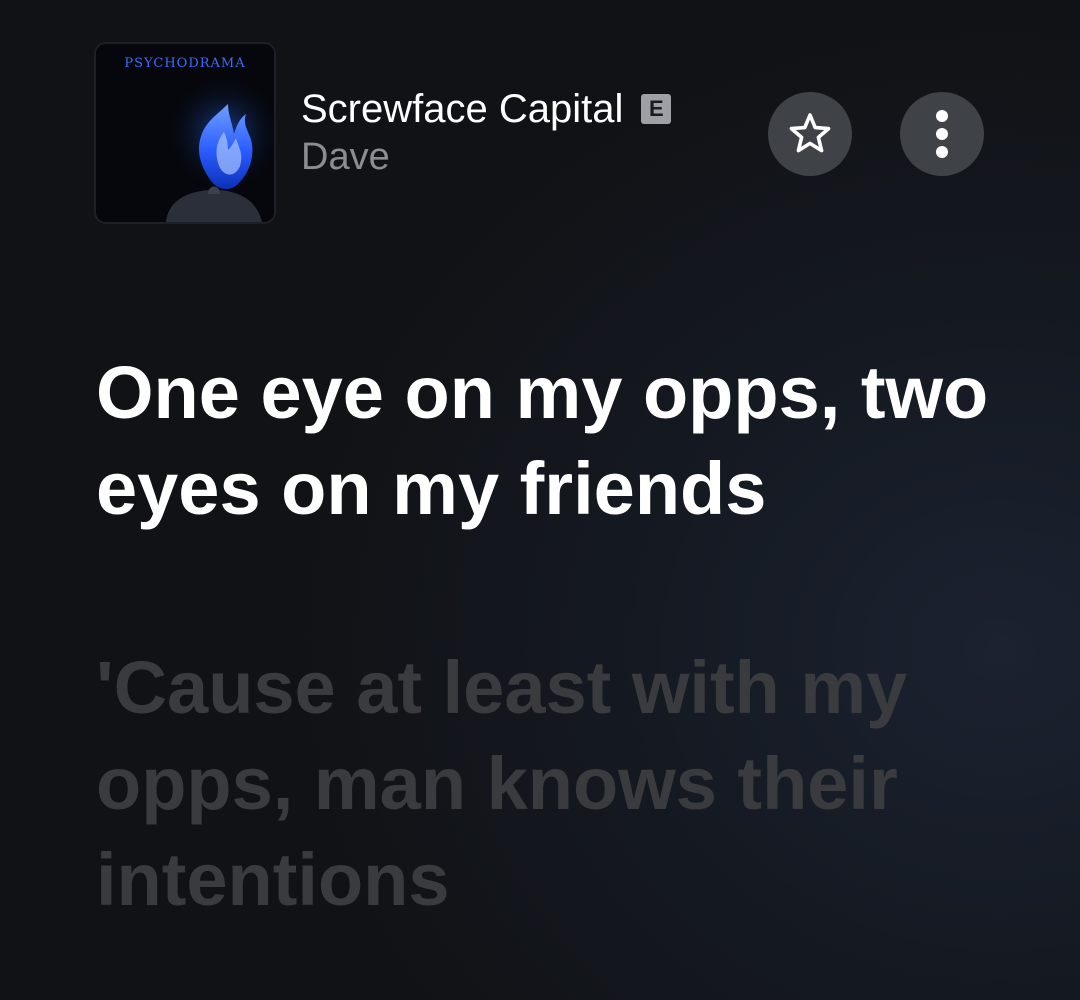 The image size is (1080, 1000). What do you see at coordinates (185, 63) in the screenshot?
I see `album-art-lettering: PSYCHODRAMA` at bounding box center [185, 63].